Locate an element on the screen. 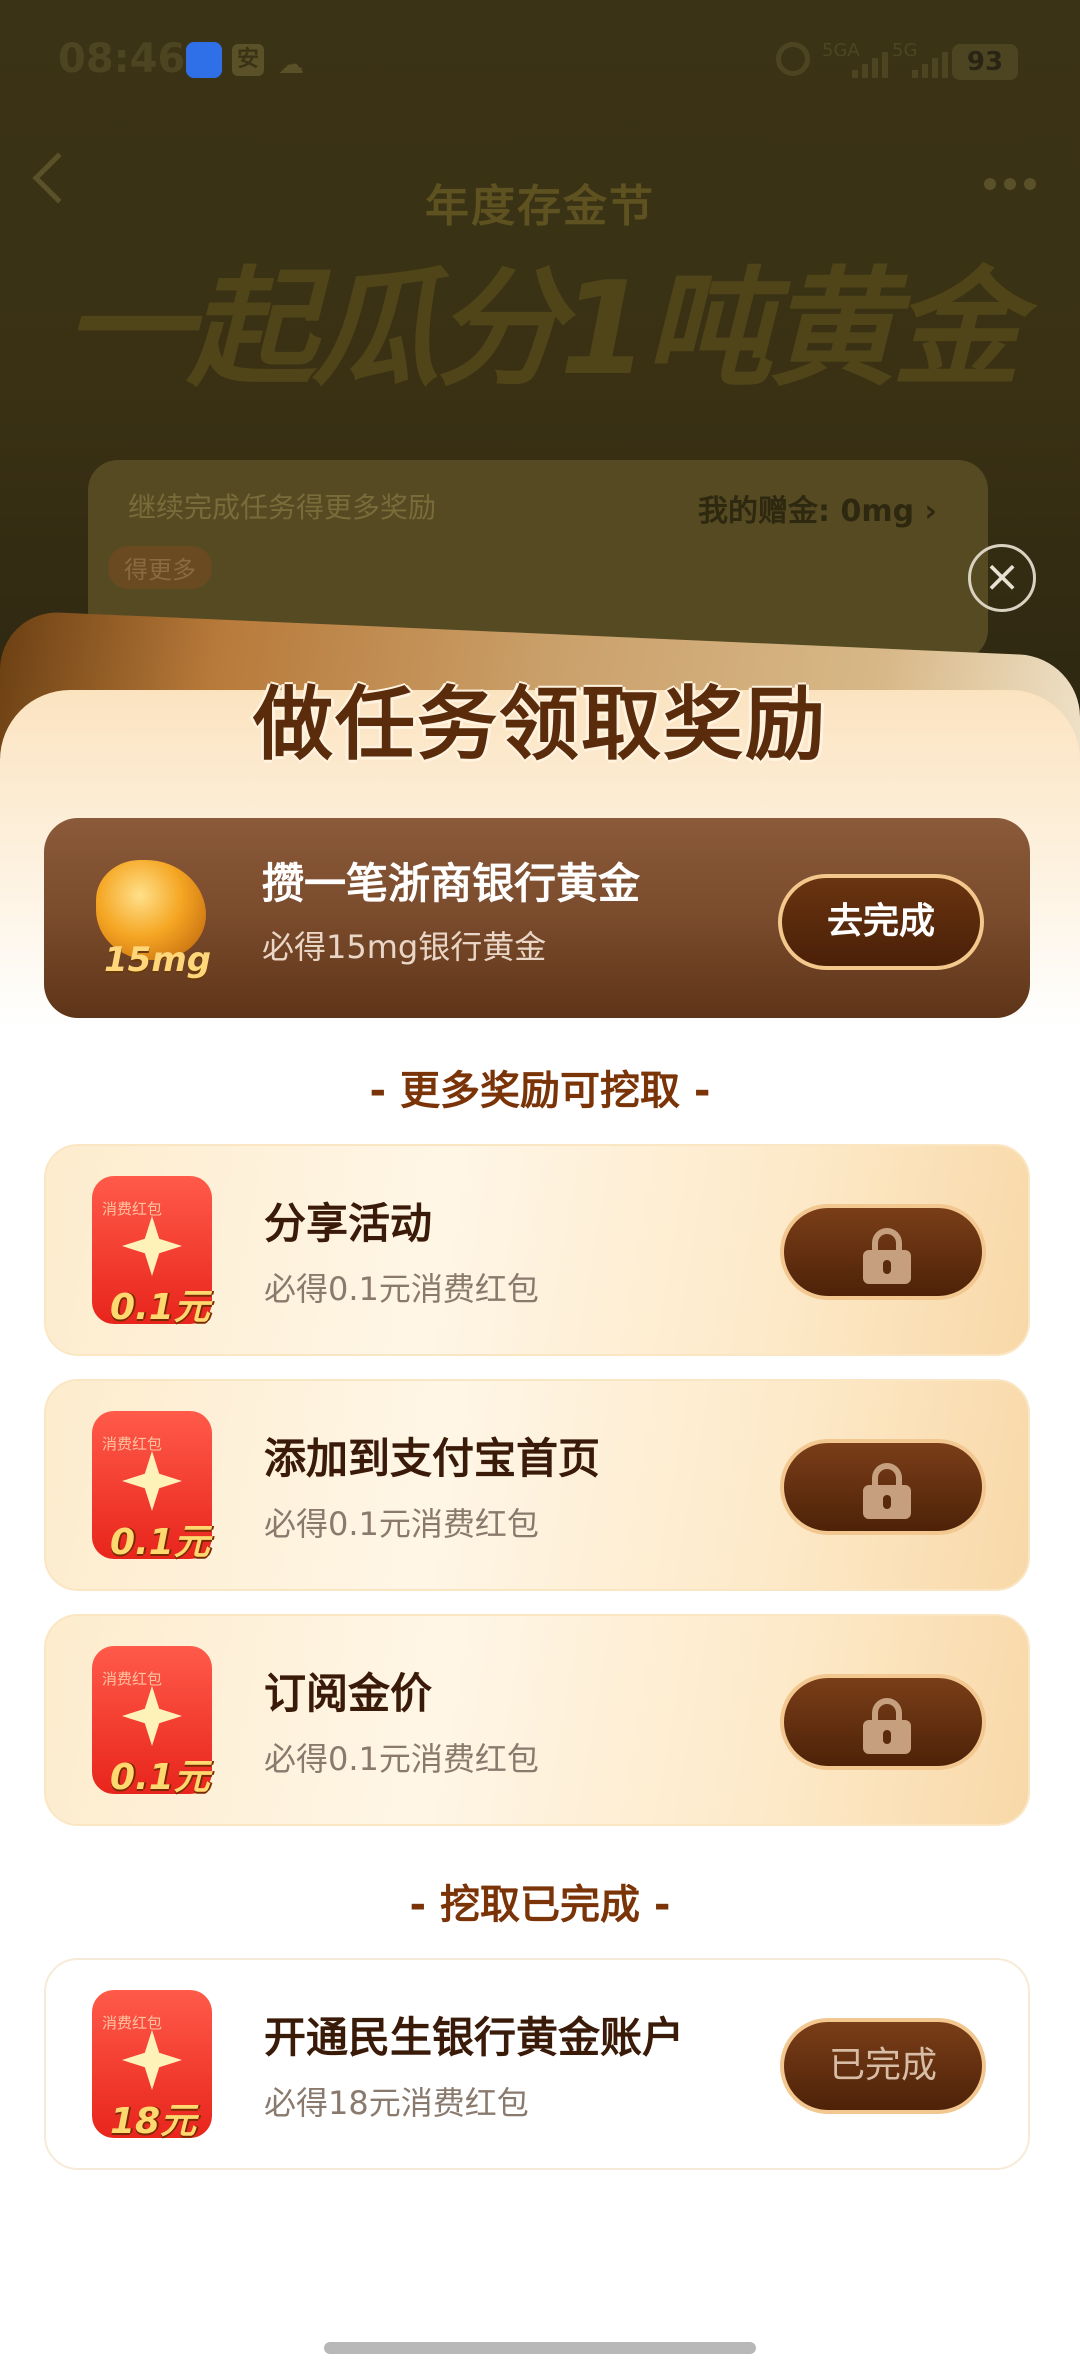 This screenshot has height=2376, width=1080. completed-button: 已完成 is located at coordinates (883, 2066).